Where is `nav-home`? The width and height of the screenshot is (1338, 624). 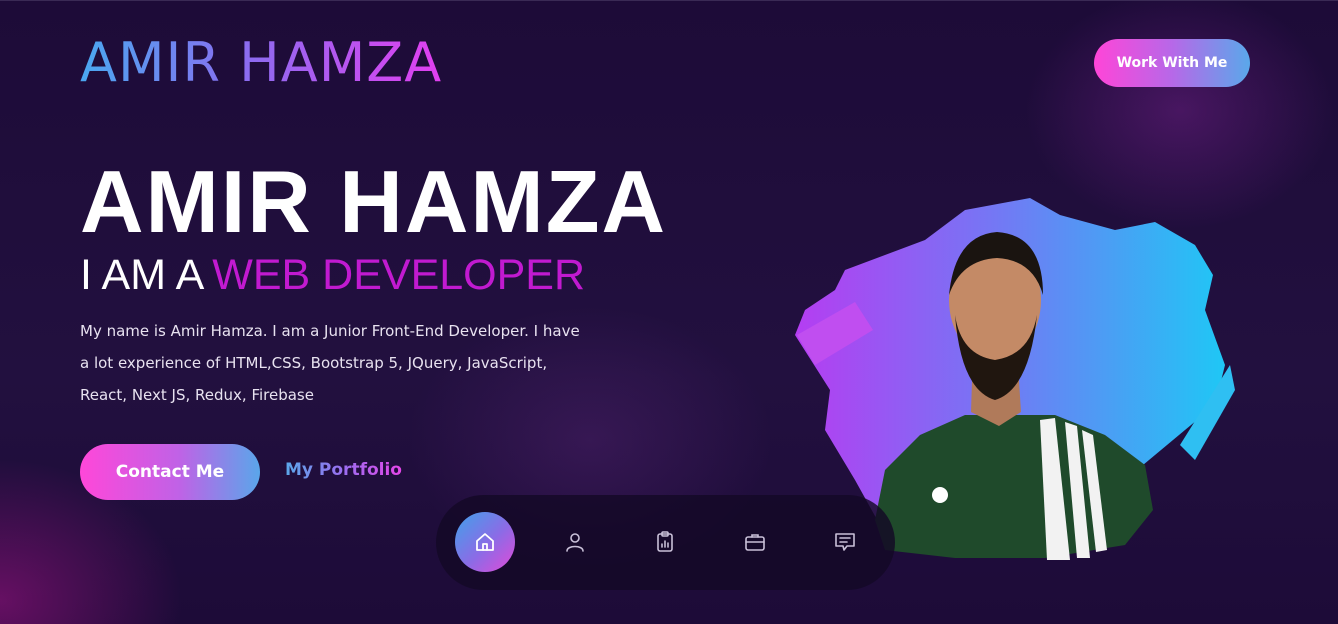 nav-home is located at coordinates (485, 542).